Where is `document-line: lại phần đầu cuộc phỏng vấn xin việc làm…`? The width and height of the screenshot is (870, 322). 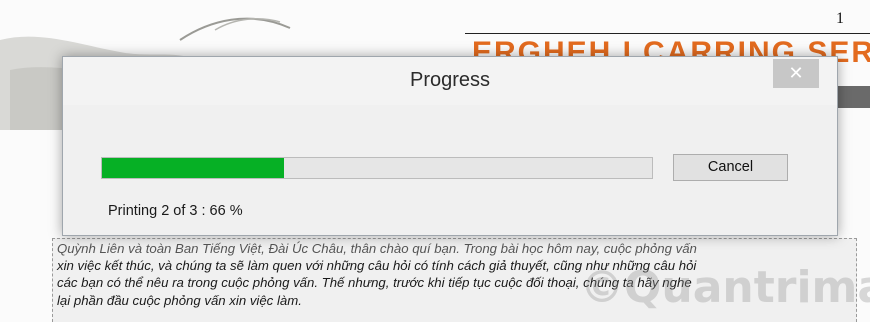
document-line: lại phần đầu cuộc phỏng vấn xin việc làm… is located at coordinates (179, 300).